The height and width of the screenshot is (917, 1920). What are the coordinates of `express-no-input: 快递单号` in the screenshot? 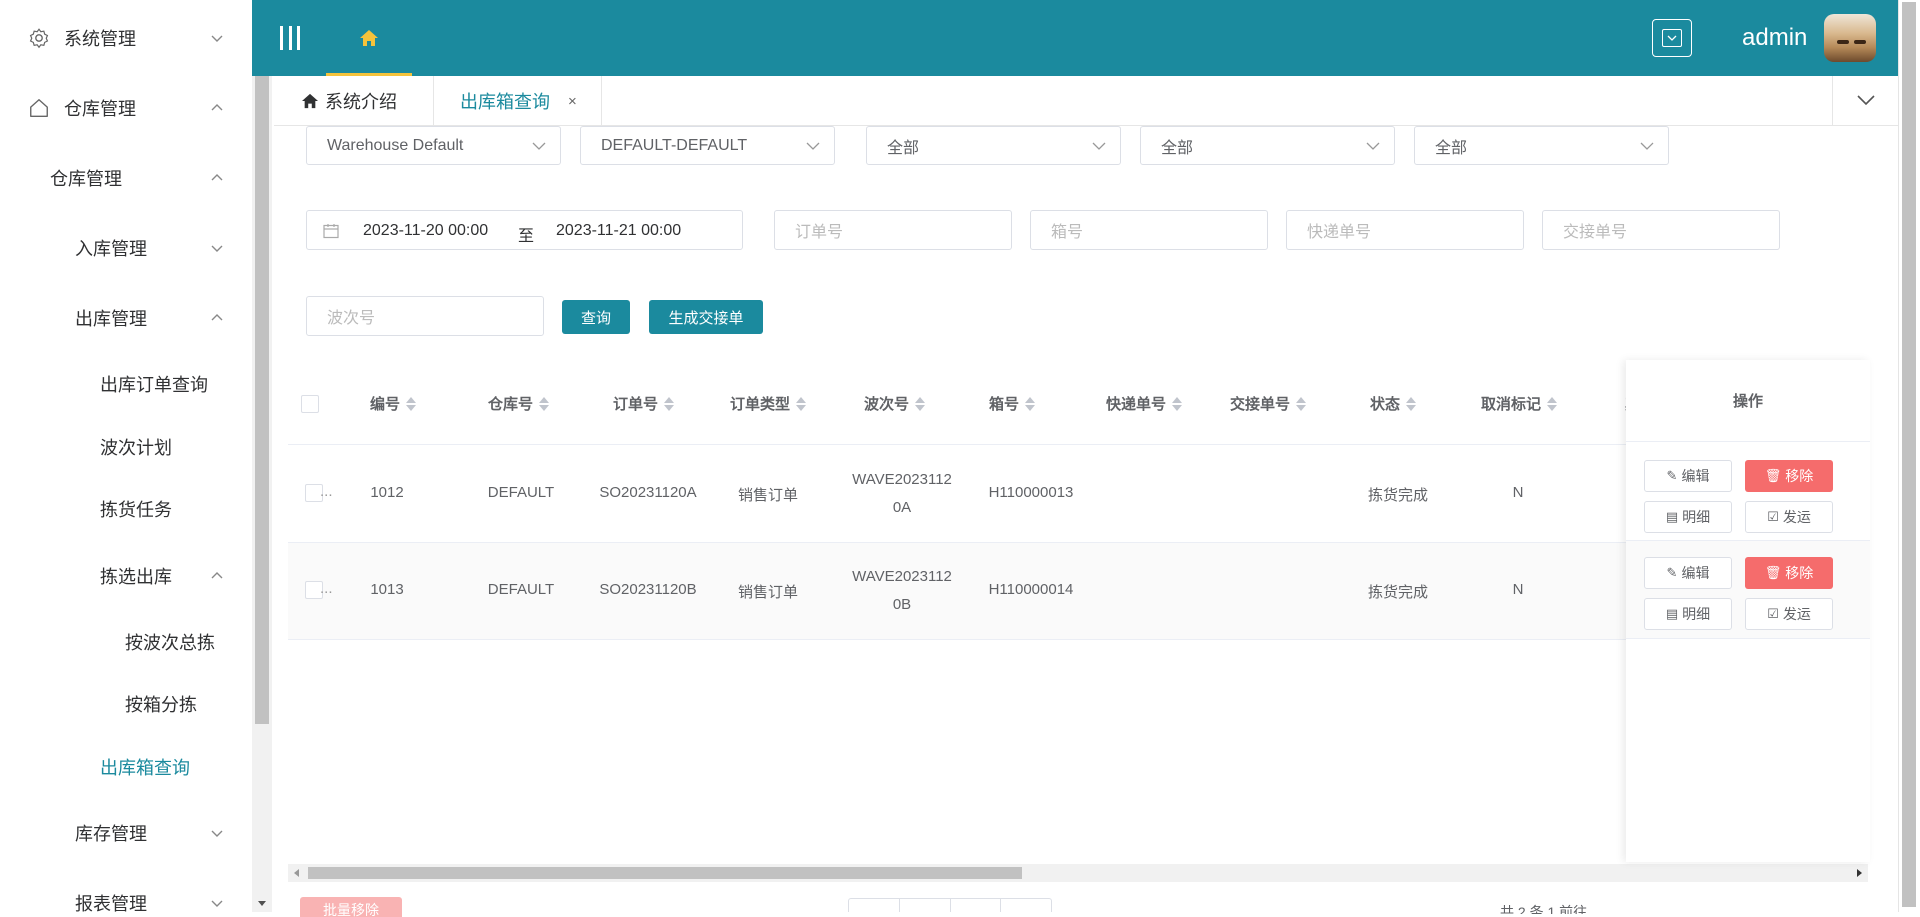 It's located at (1405, 230).